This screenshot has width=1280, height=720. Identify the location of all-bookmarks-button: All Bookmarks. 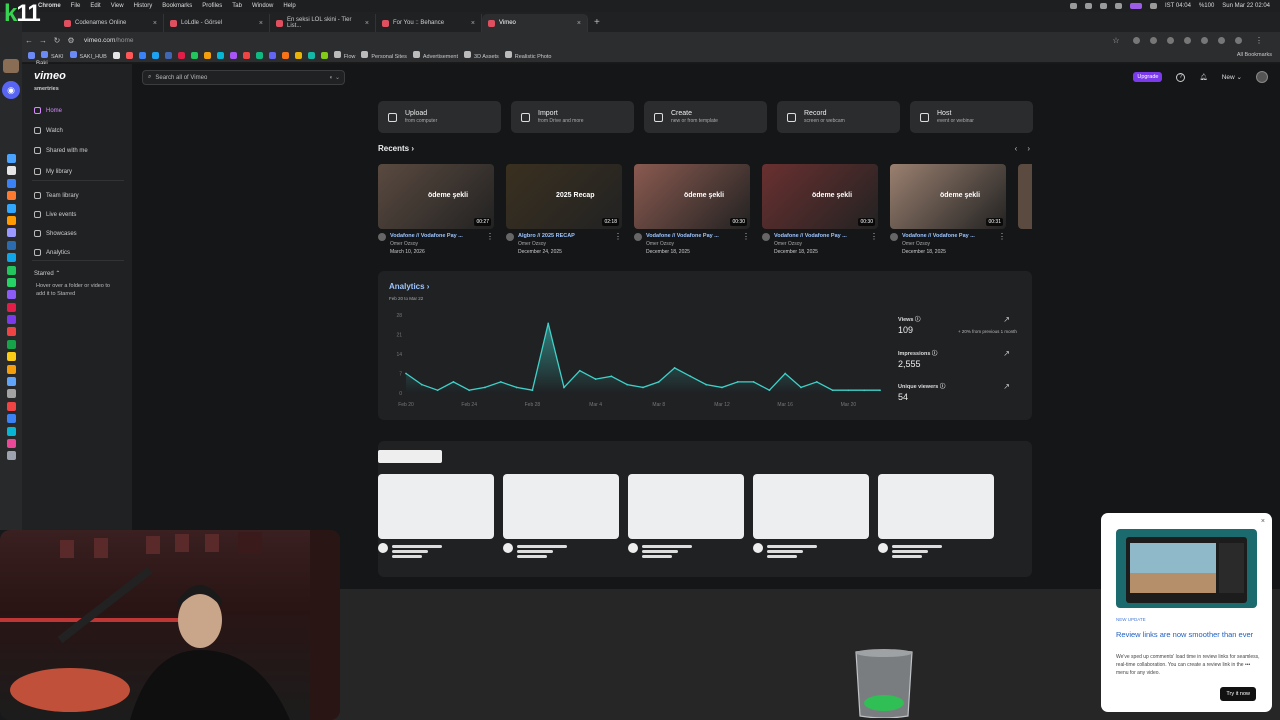
(1258, 55).